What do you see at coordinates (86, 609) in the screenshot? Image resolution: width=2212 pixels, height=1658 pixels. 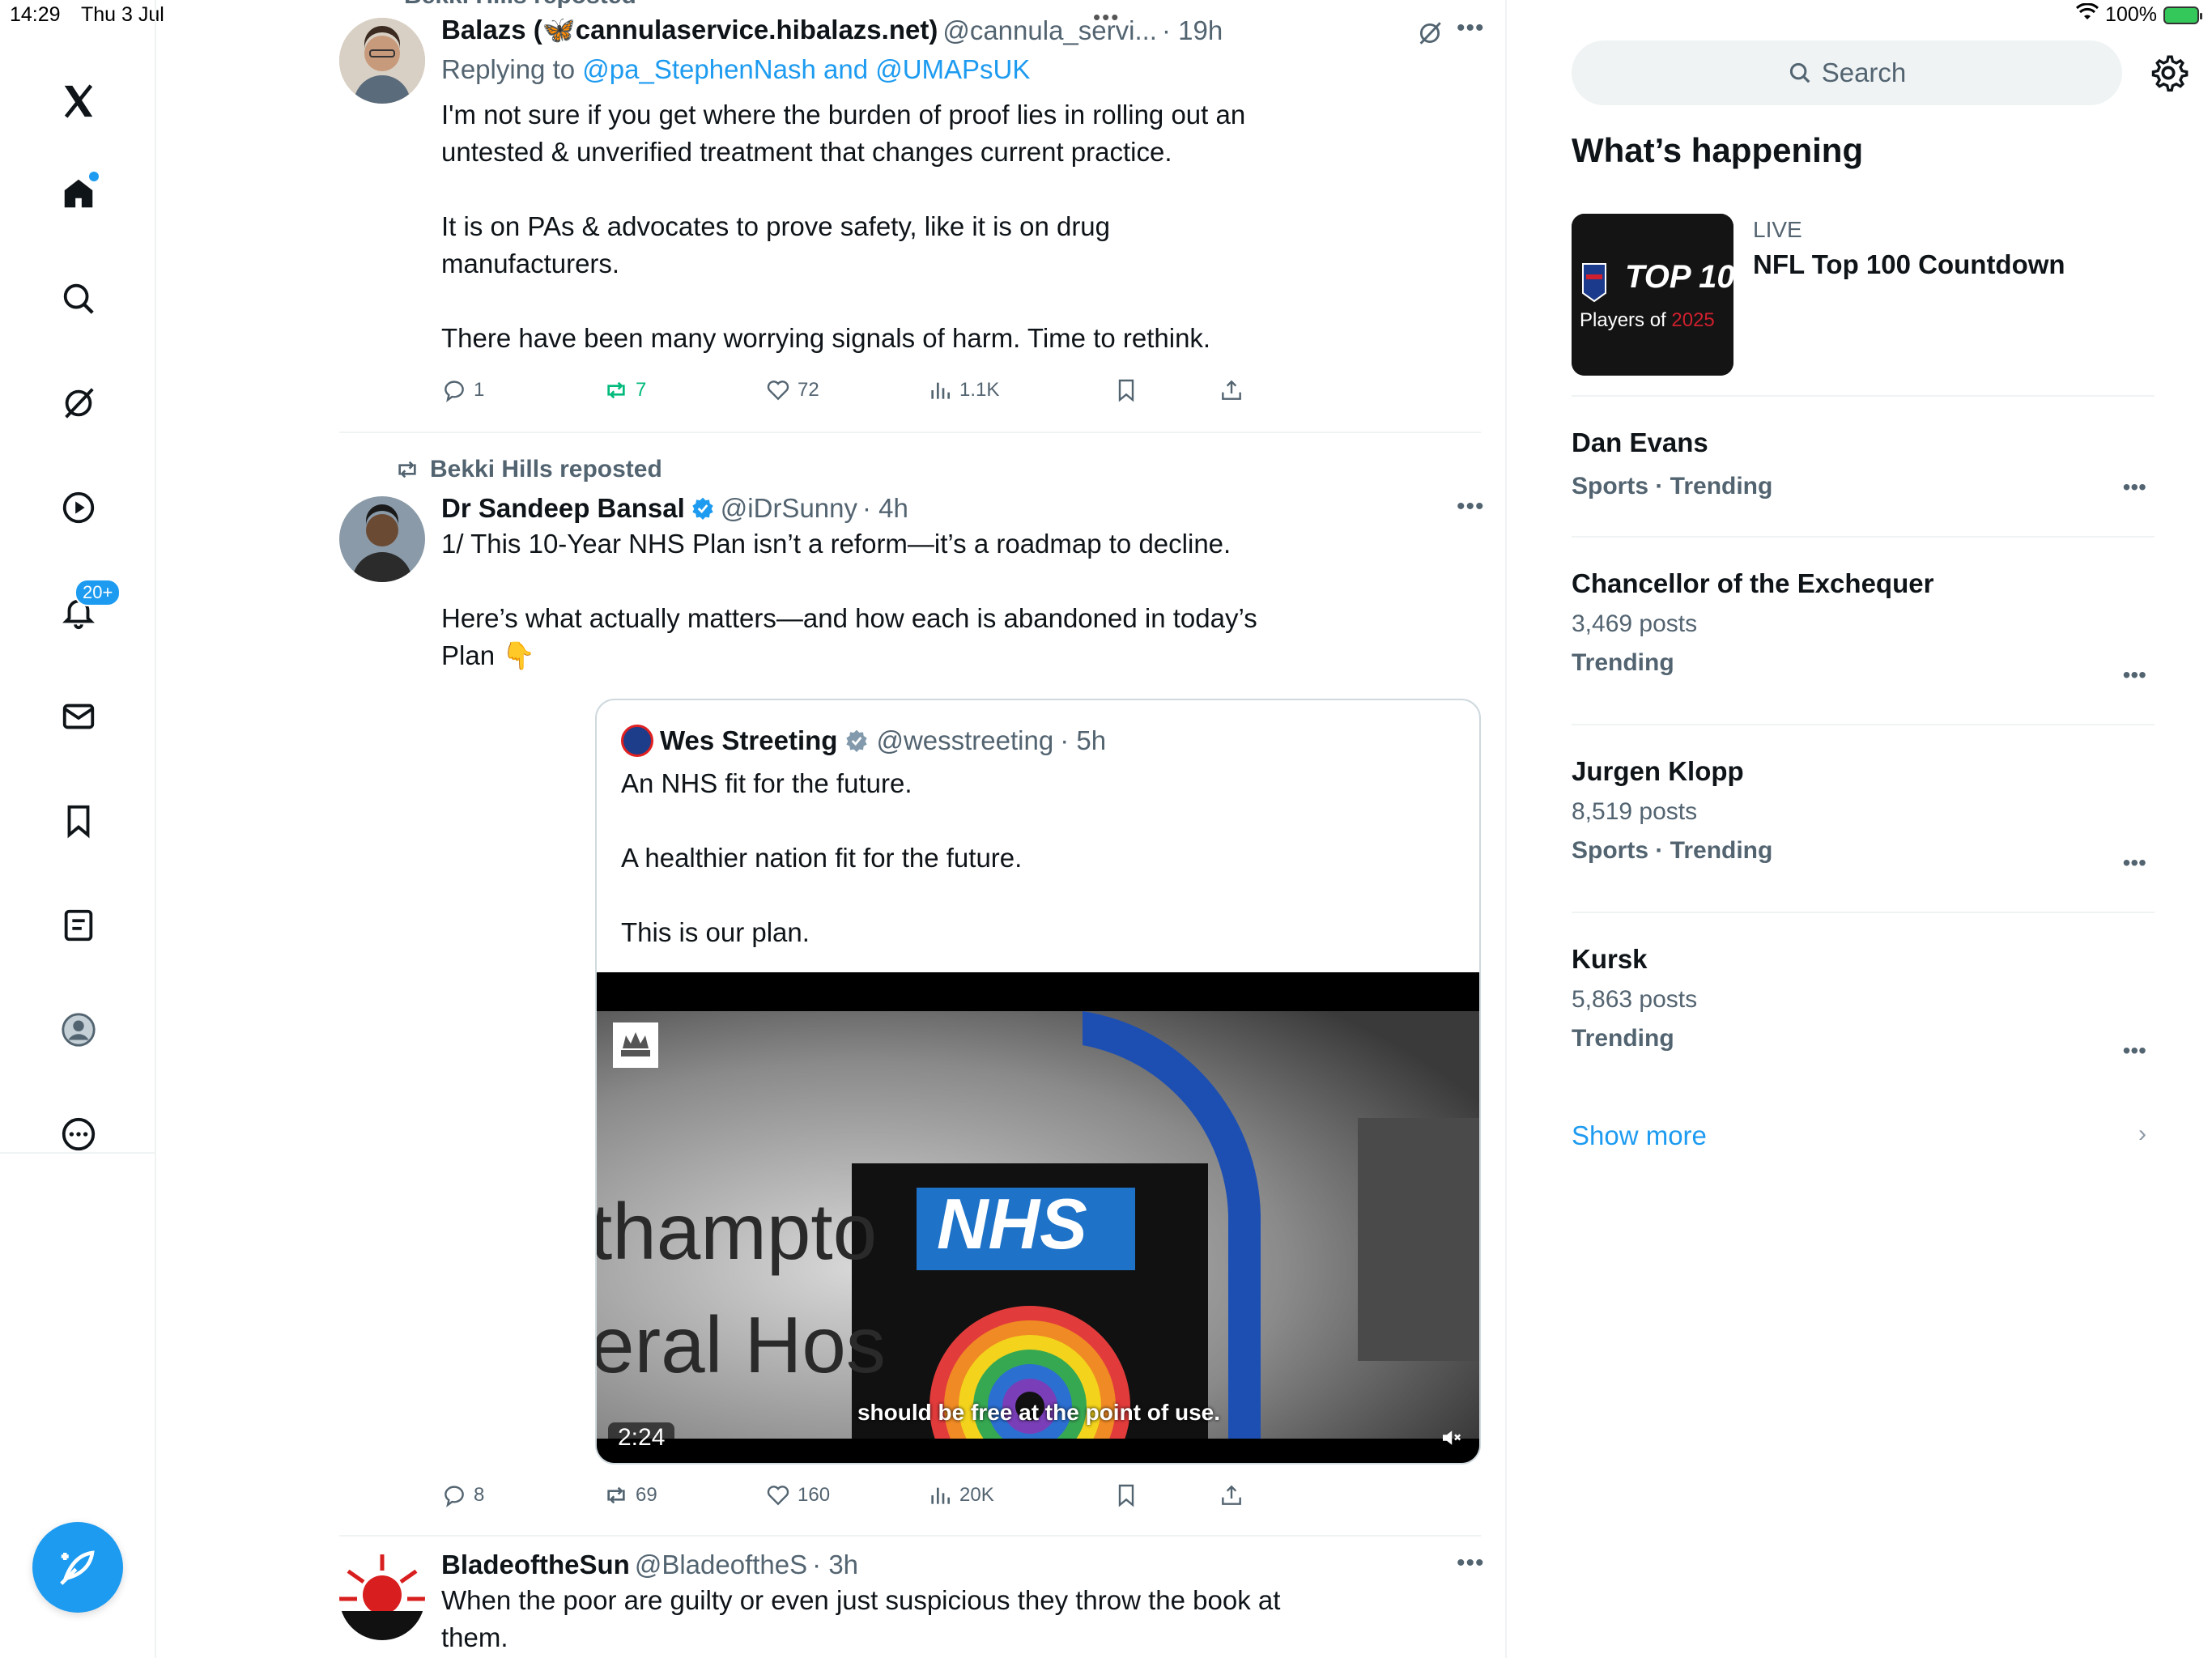 I see `notifications-icon: 20+` at bounding box center [86, 609].